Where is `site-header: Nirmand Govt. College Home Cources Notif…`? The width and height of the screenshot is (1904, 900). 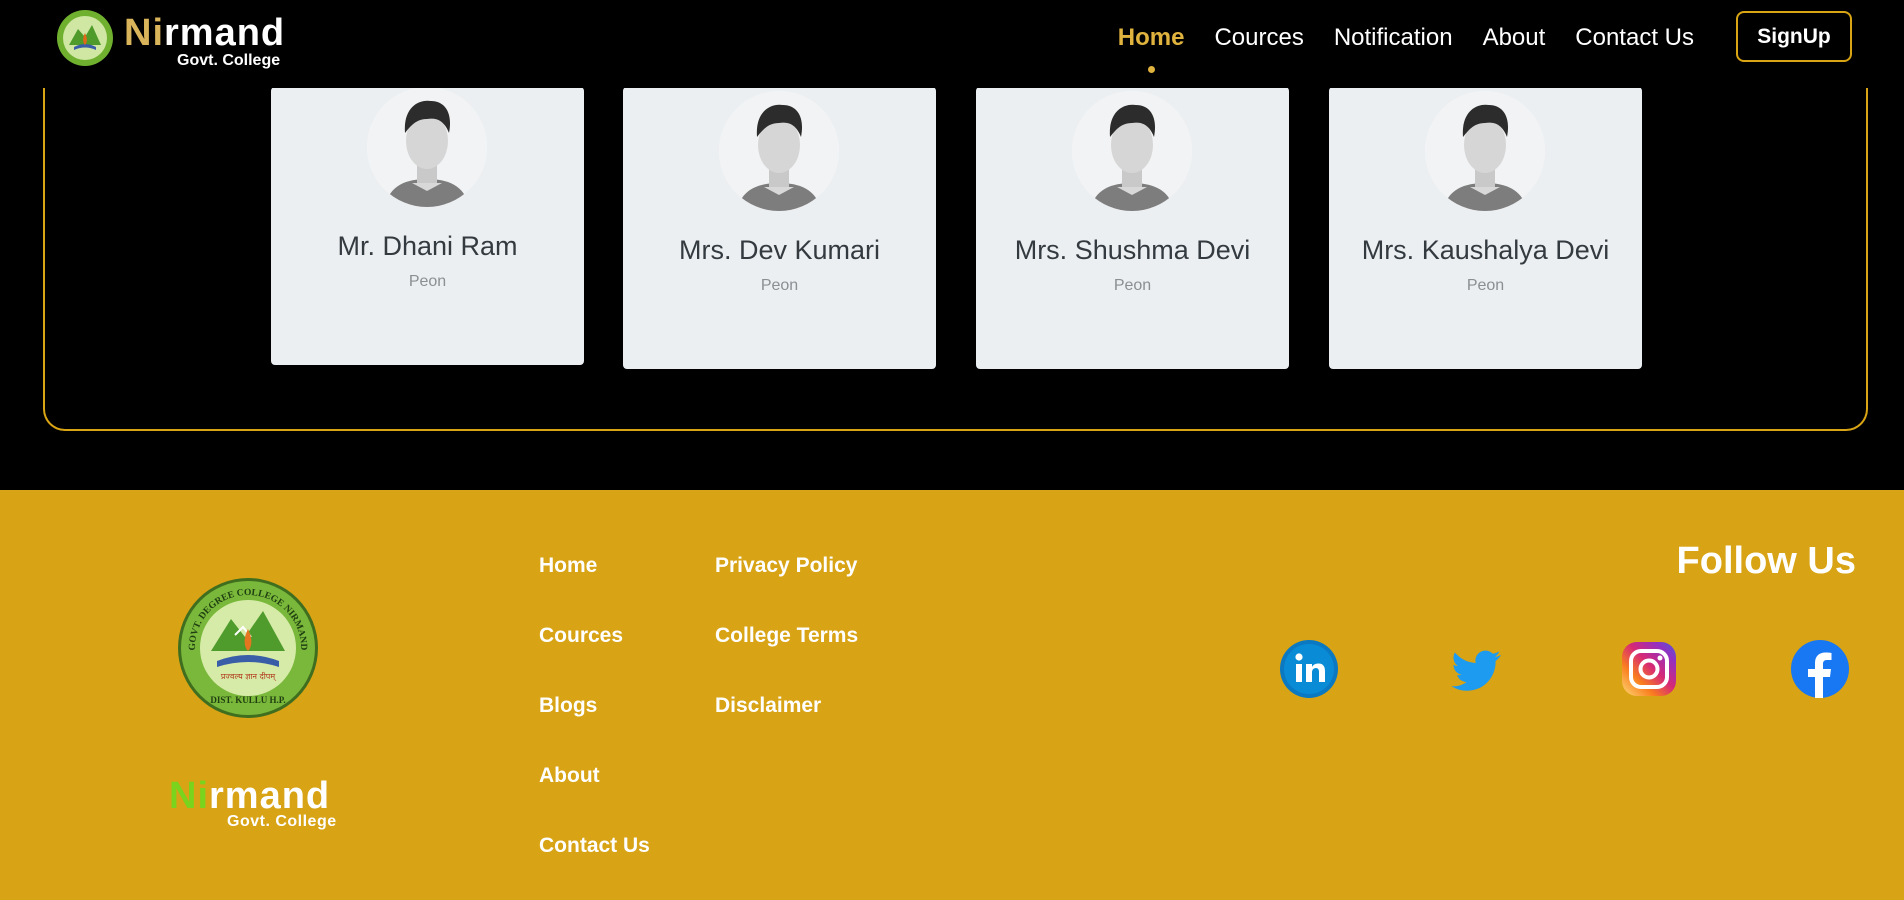
site-header: Nirmand Govt. College Home Cources Notif… is located at coordinates (952, 44).